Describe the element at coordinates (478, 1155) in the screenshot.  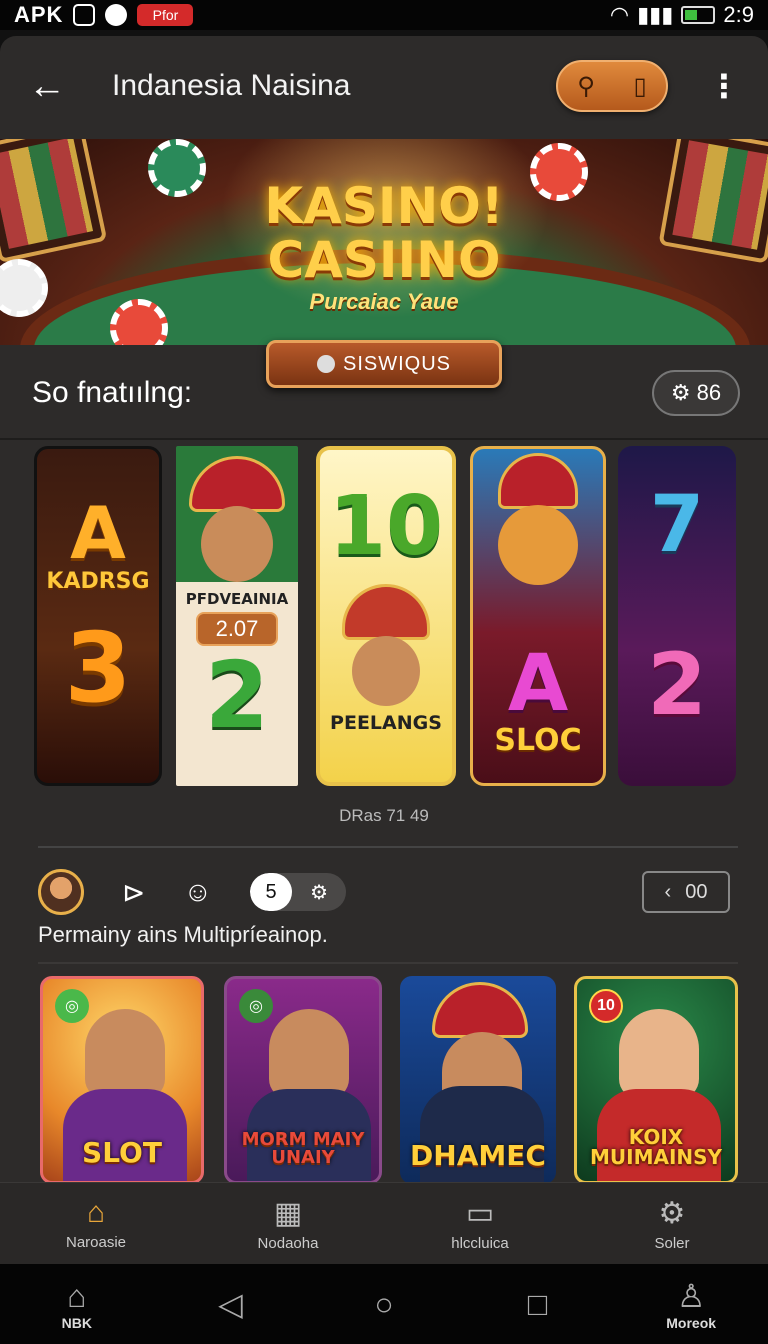
I see `game-tile-name: DHAMEC` at that location.